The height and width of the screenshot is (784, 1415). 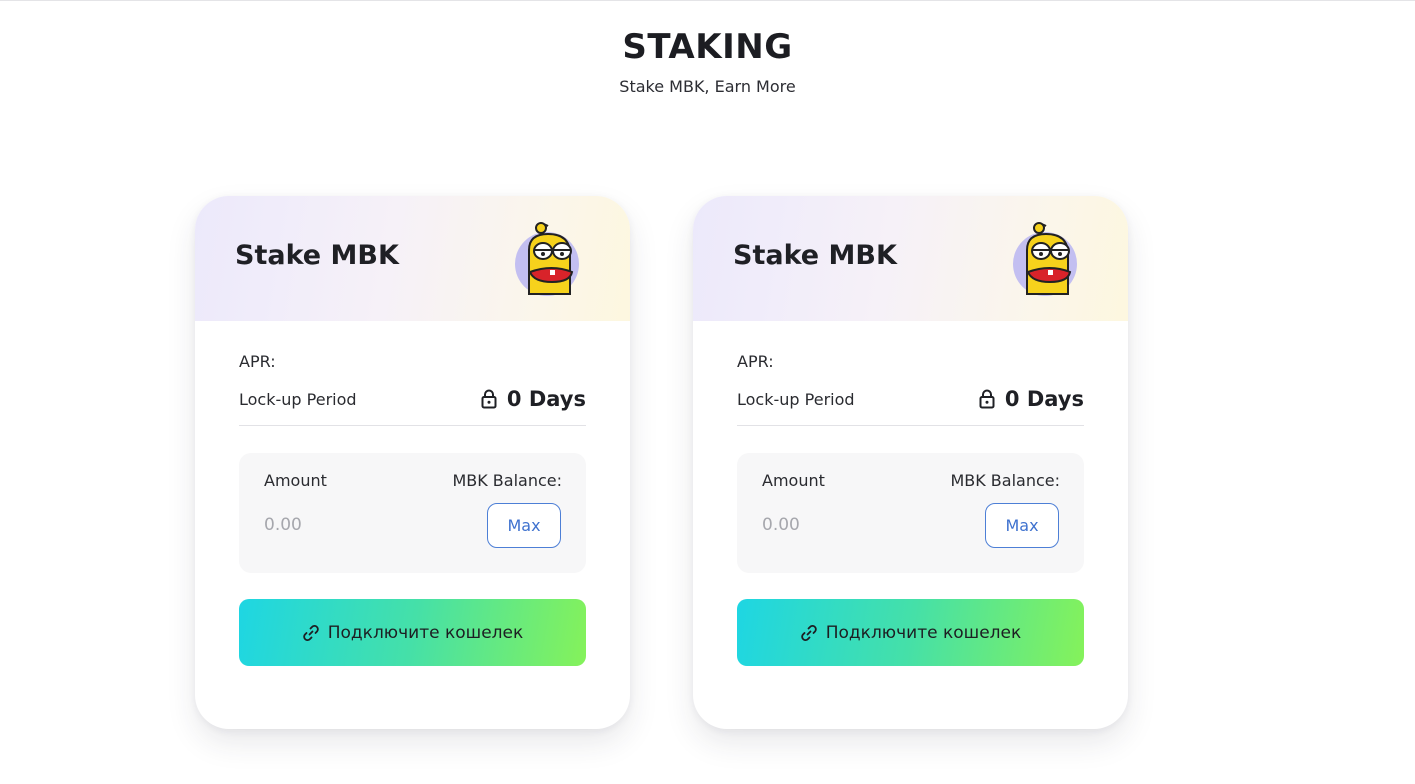 I want to click on page-title: STAKING, so click(x=707, y=47).